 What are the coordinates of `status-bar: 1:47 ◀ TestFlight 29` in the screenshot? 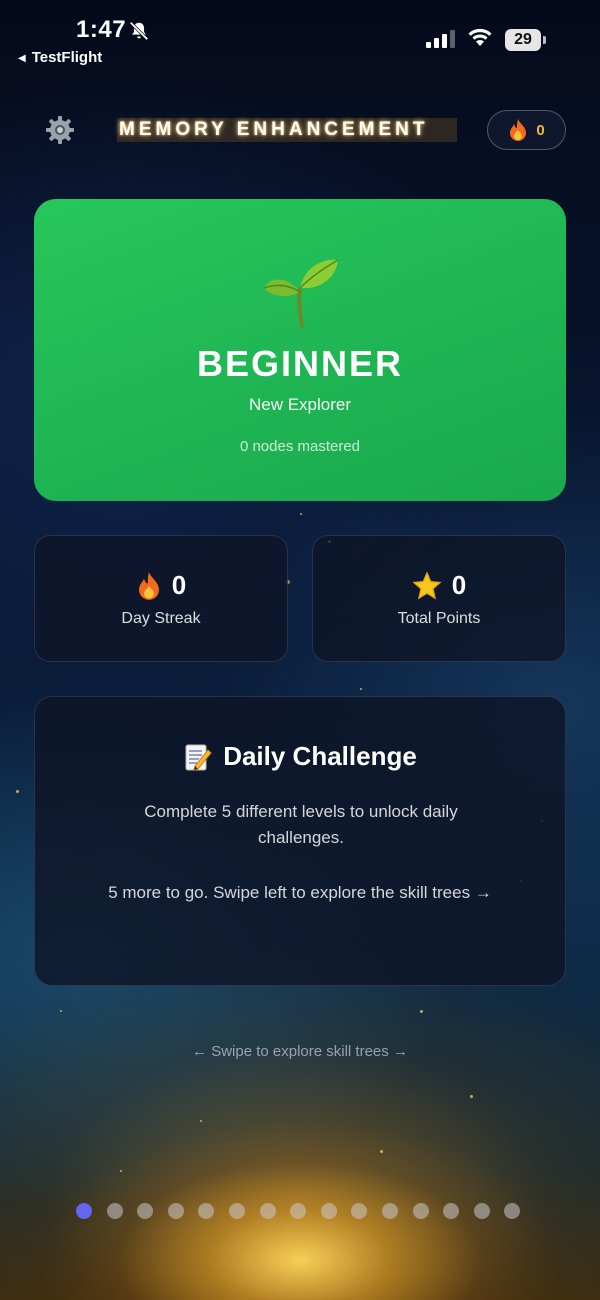 It's located at (300, 40).